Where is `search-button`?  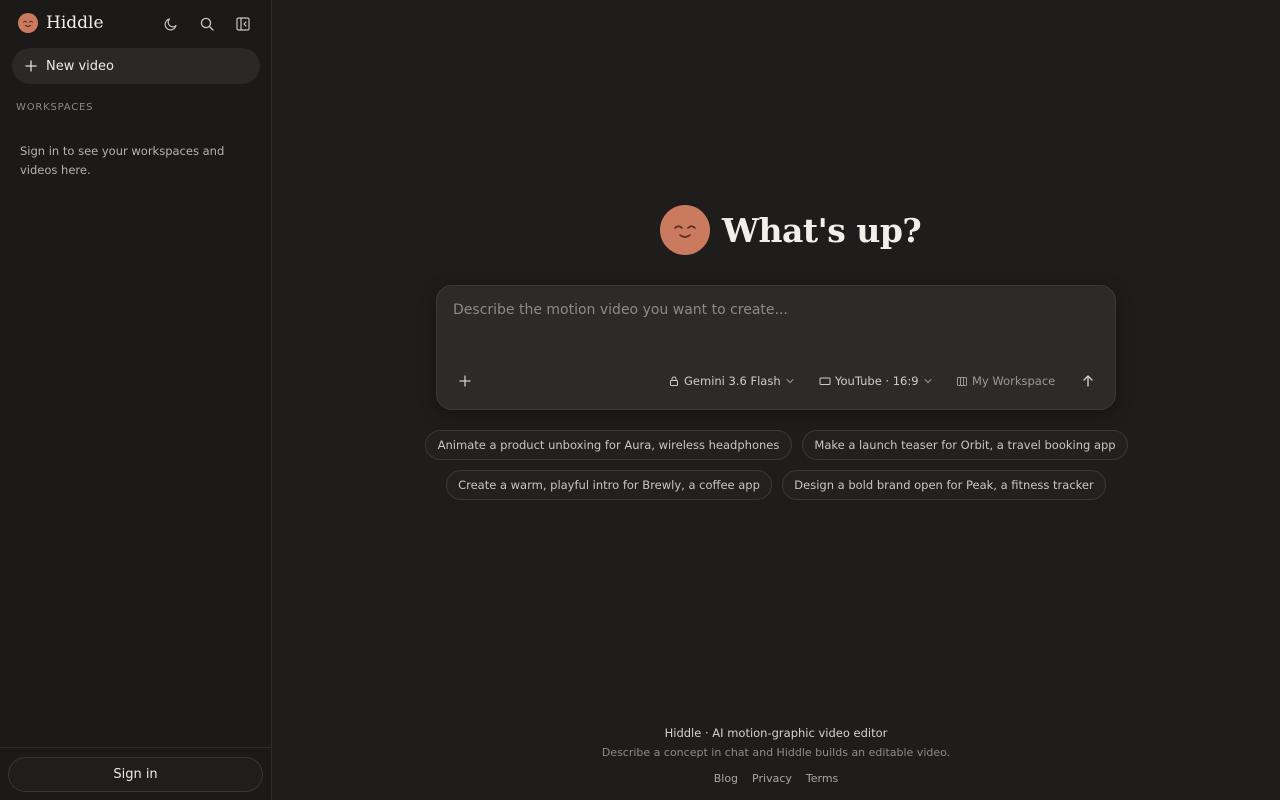 search-button is located at coordinates (207, 24).